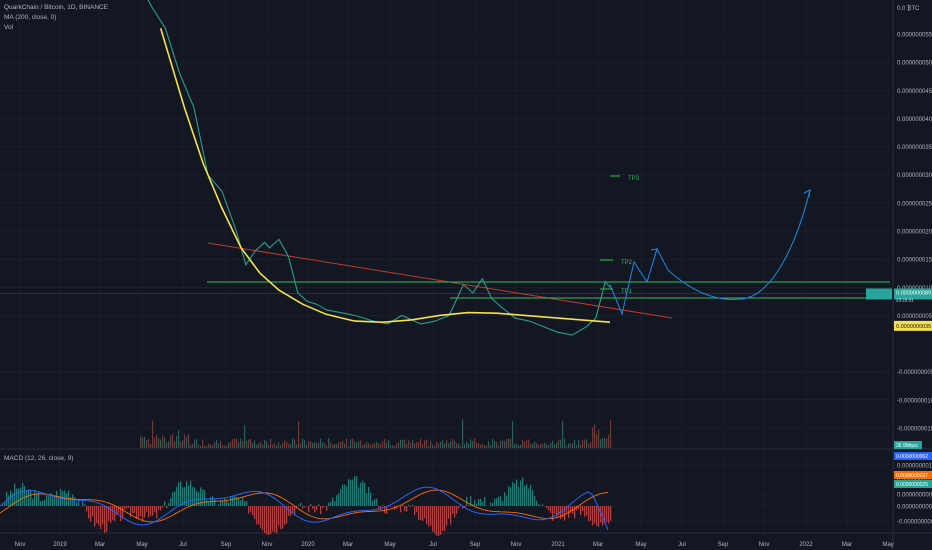 The width and height of the screenshot is (932, 550). Describe the element at coordinates (887, 545) in the screenshot. I see `x-tick-label: May` at that location.